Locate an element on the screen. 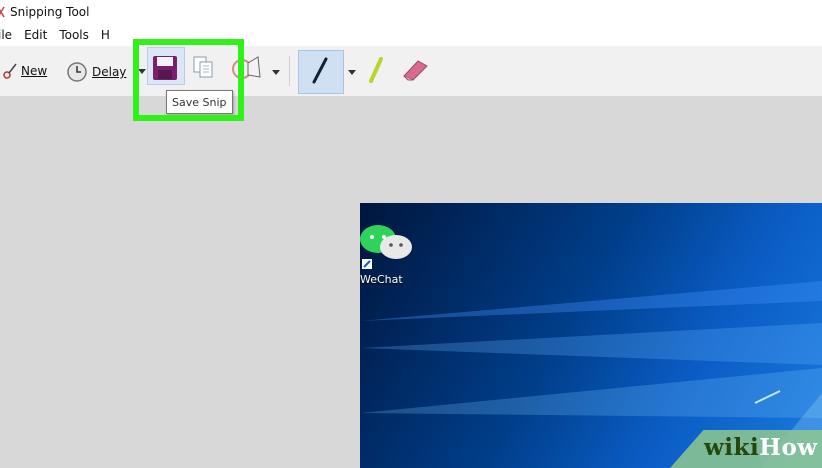  watermark-part1: wiki is located at coordinates (732, 447).